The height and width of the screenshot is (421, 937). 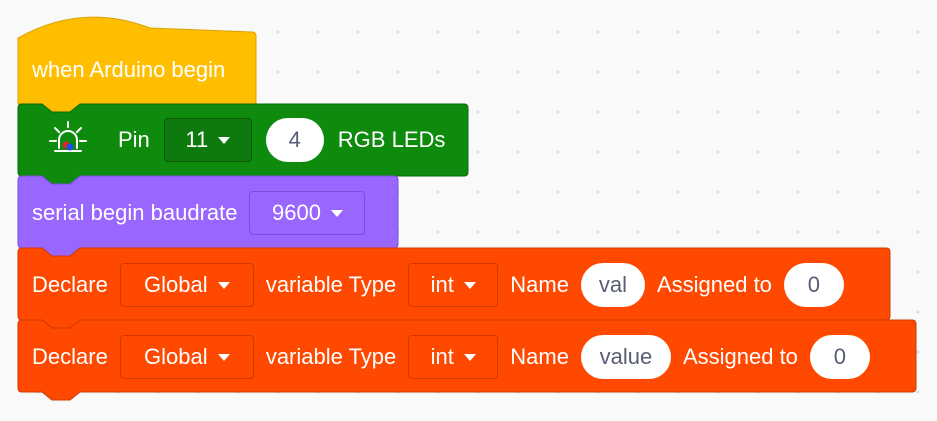 I want to click on hat-block-label: when Arduino begin, so click(x=129, y=69).